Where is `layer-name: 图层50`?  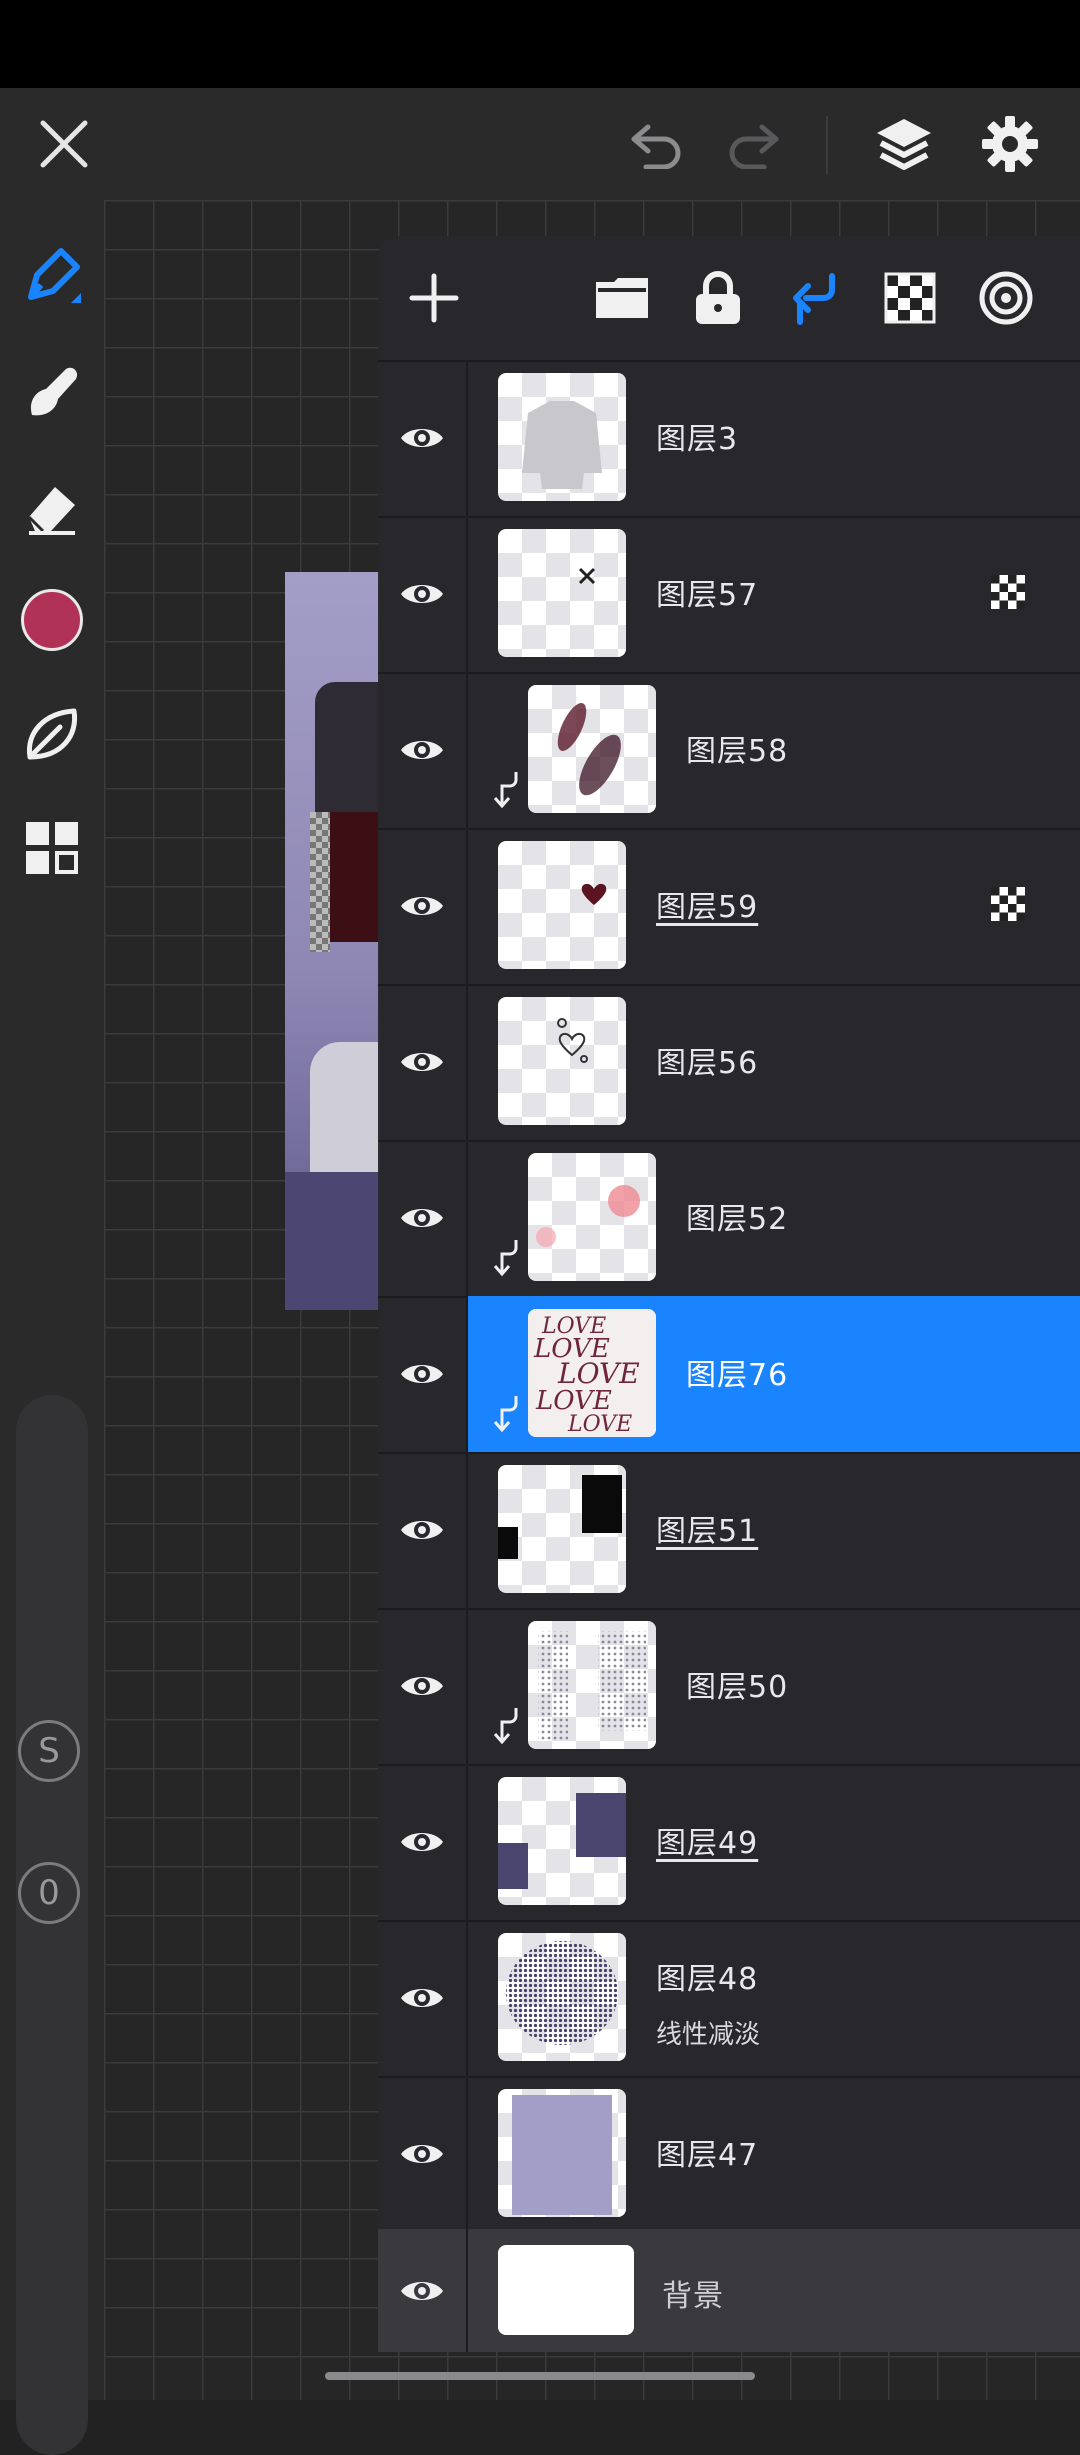
layer-name: 图层50 is located at coordinates (737, 1687).